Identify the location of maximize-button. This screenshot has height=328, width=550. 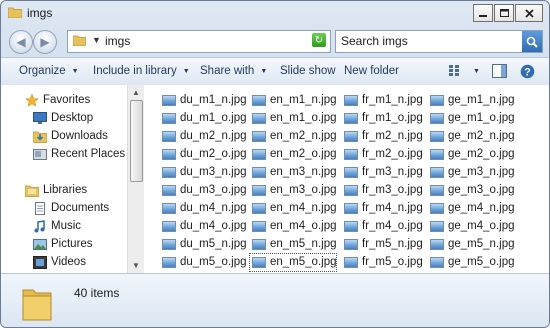
(504, 13).